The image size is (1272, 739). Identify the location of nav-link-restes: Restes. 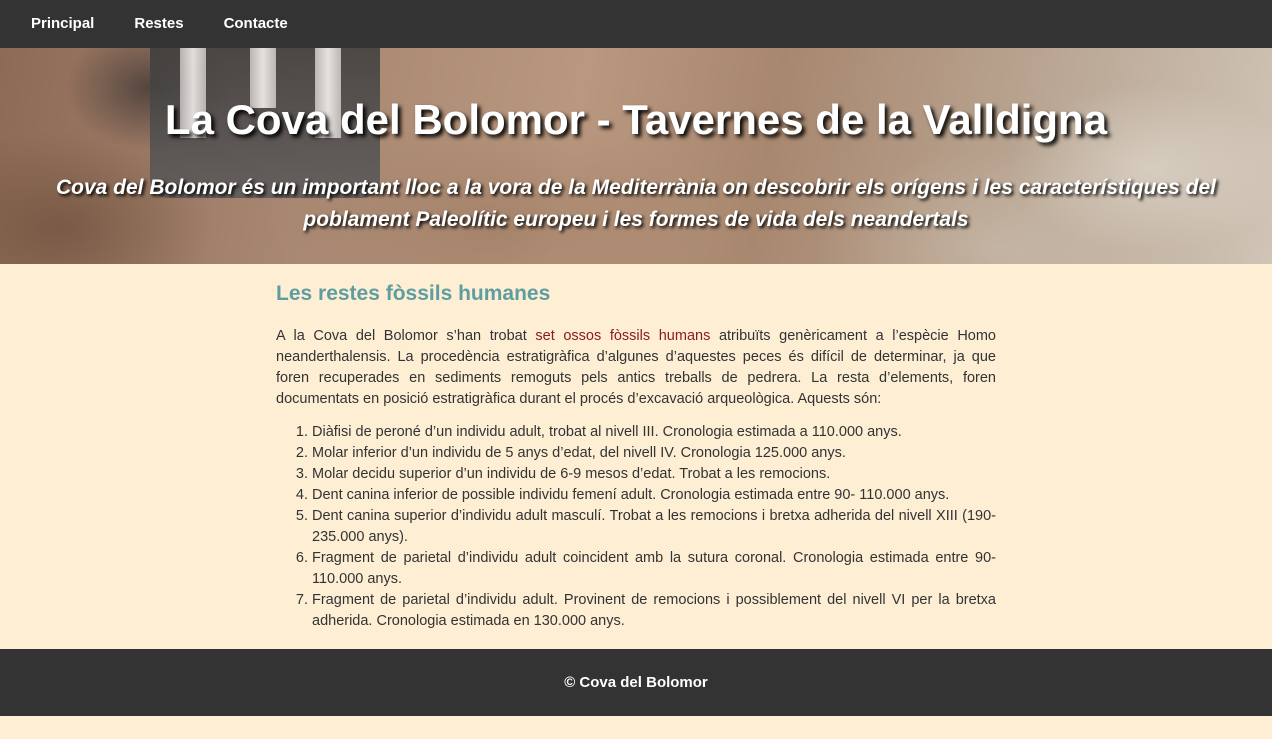
(158, 24).